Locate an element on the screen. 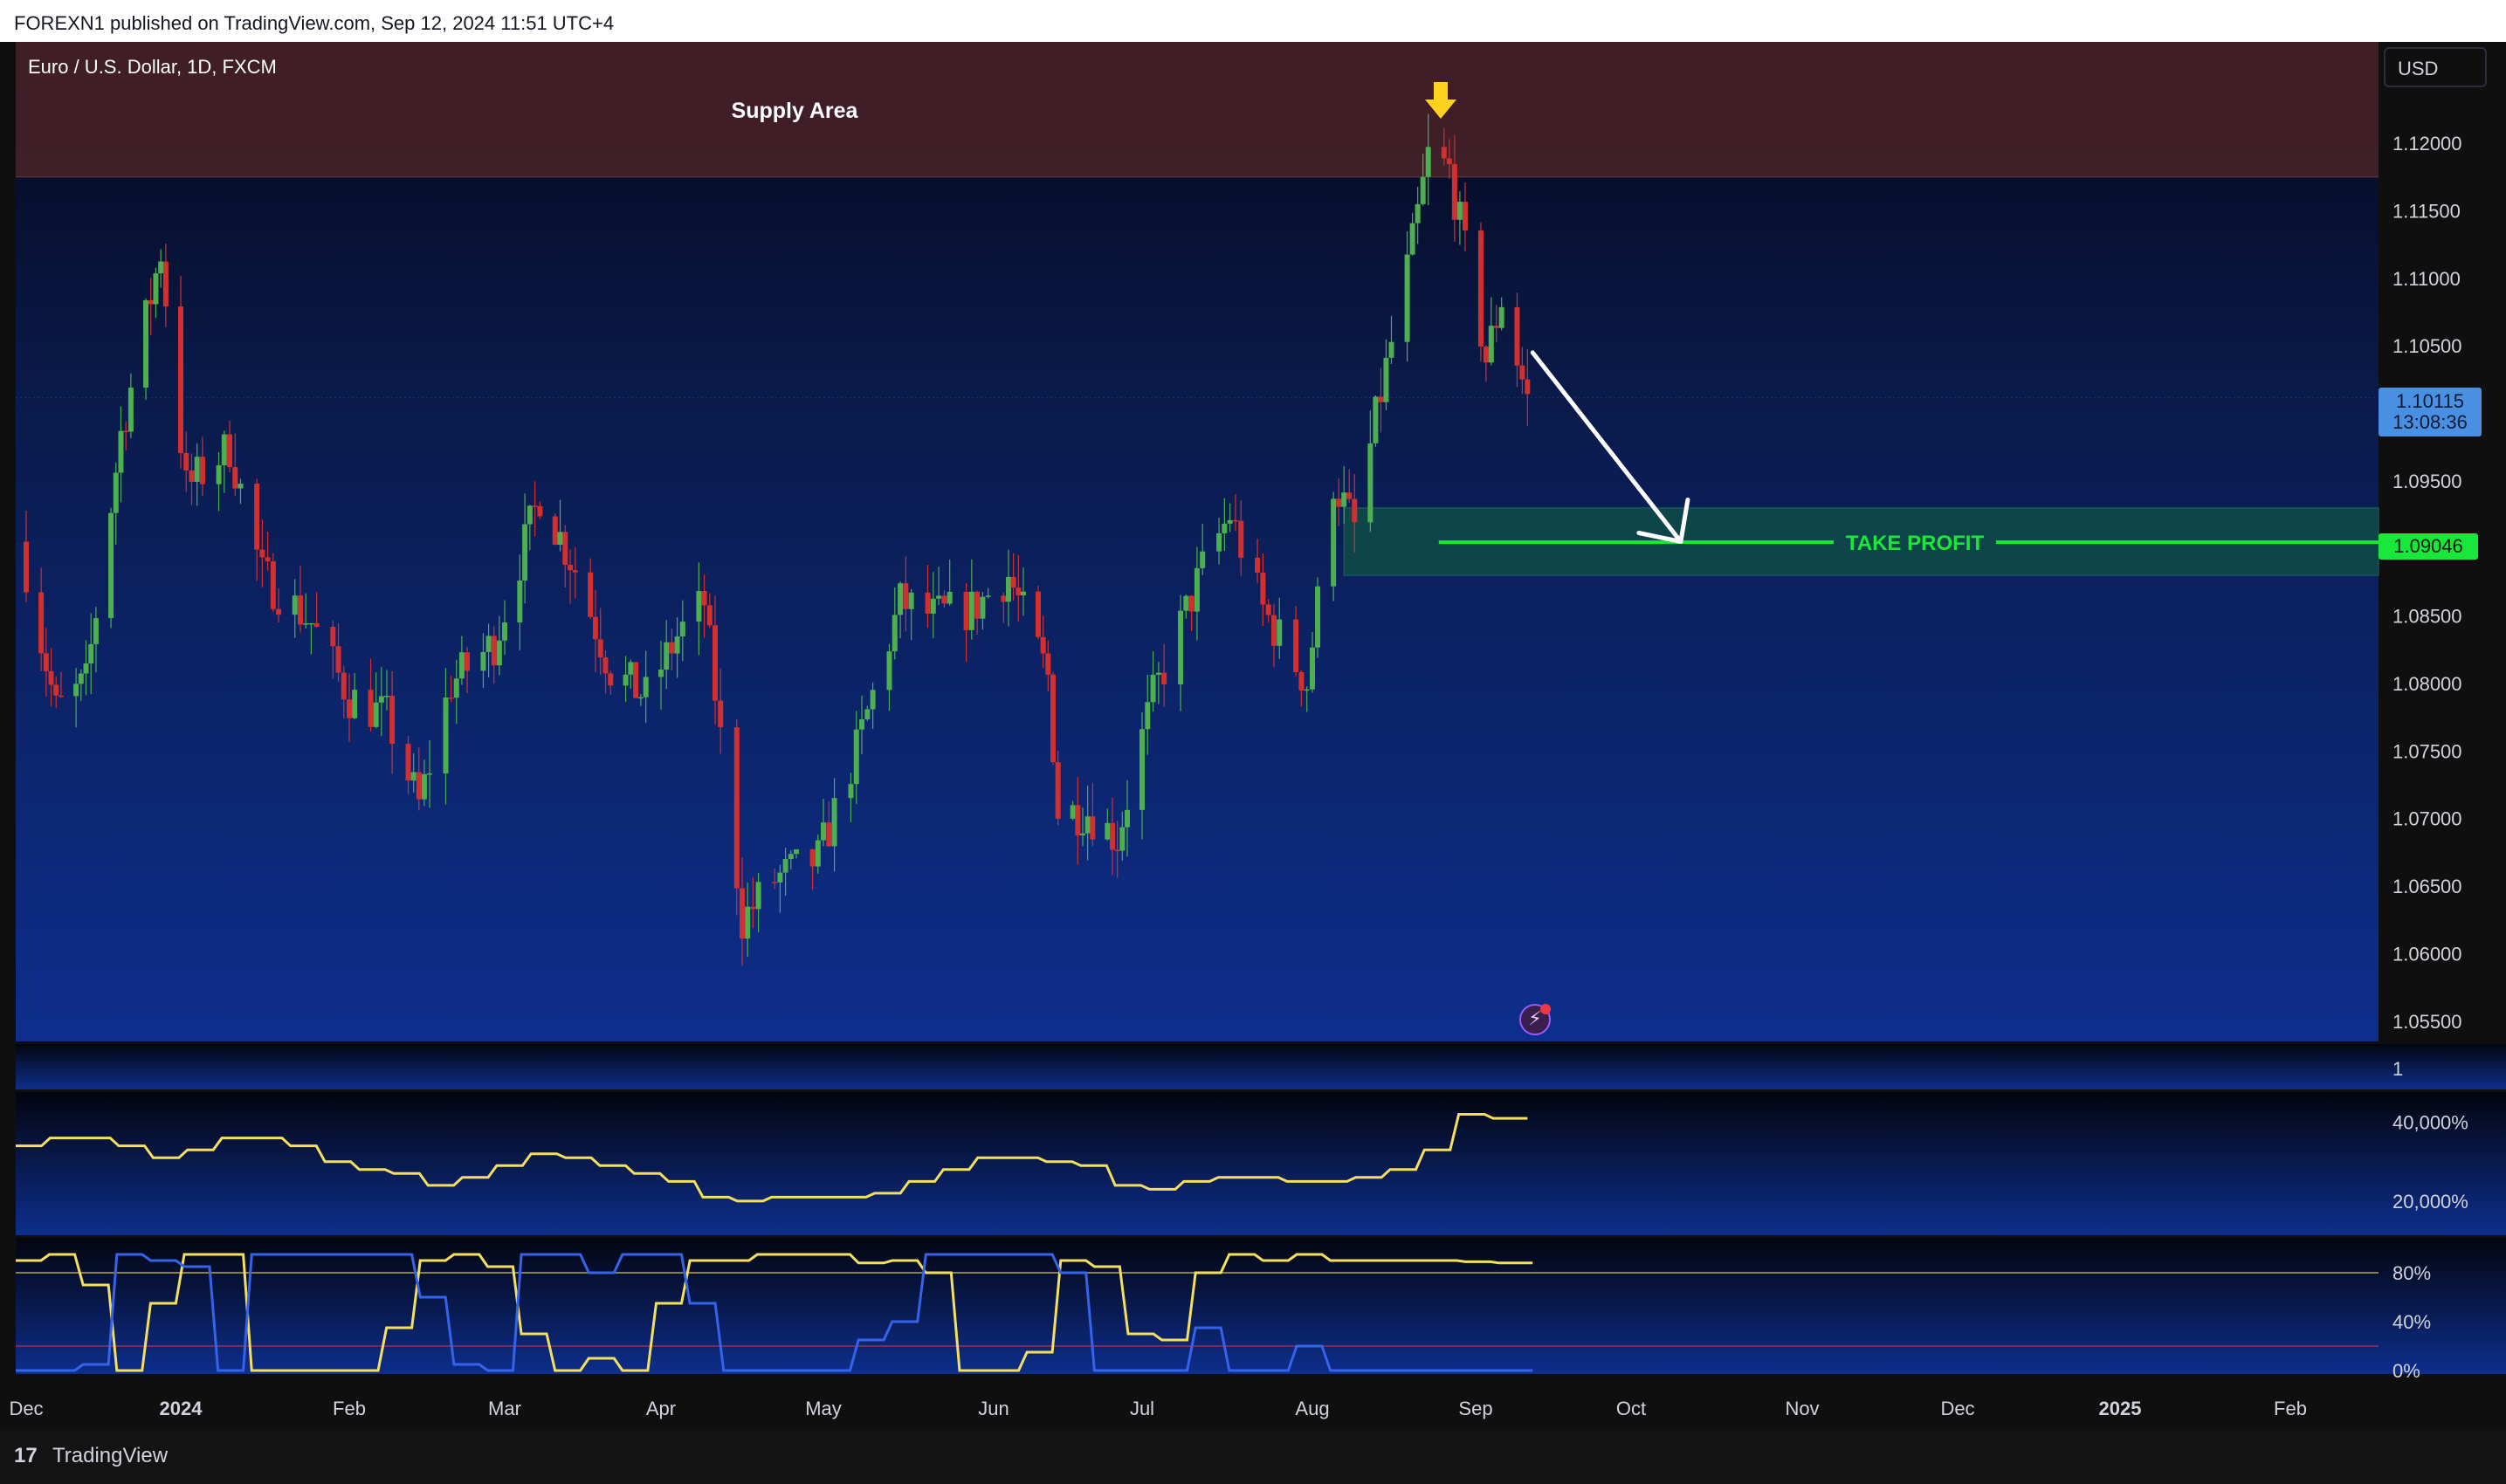 This screenshot has width=2506, height=1484. alert-icon: ⚡ is located at coordinates (1535, 1020).